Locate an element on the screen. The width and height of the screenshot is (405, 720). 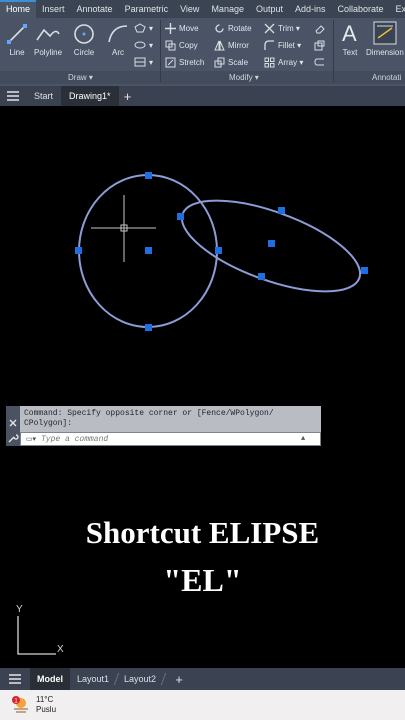
line-tool: Line is located at coordinates (17, 39).